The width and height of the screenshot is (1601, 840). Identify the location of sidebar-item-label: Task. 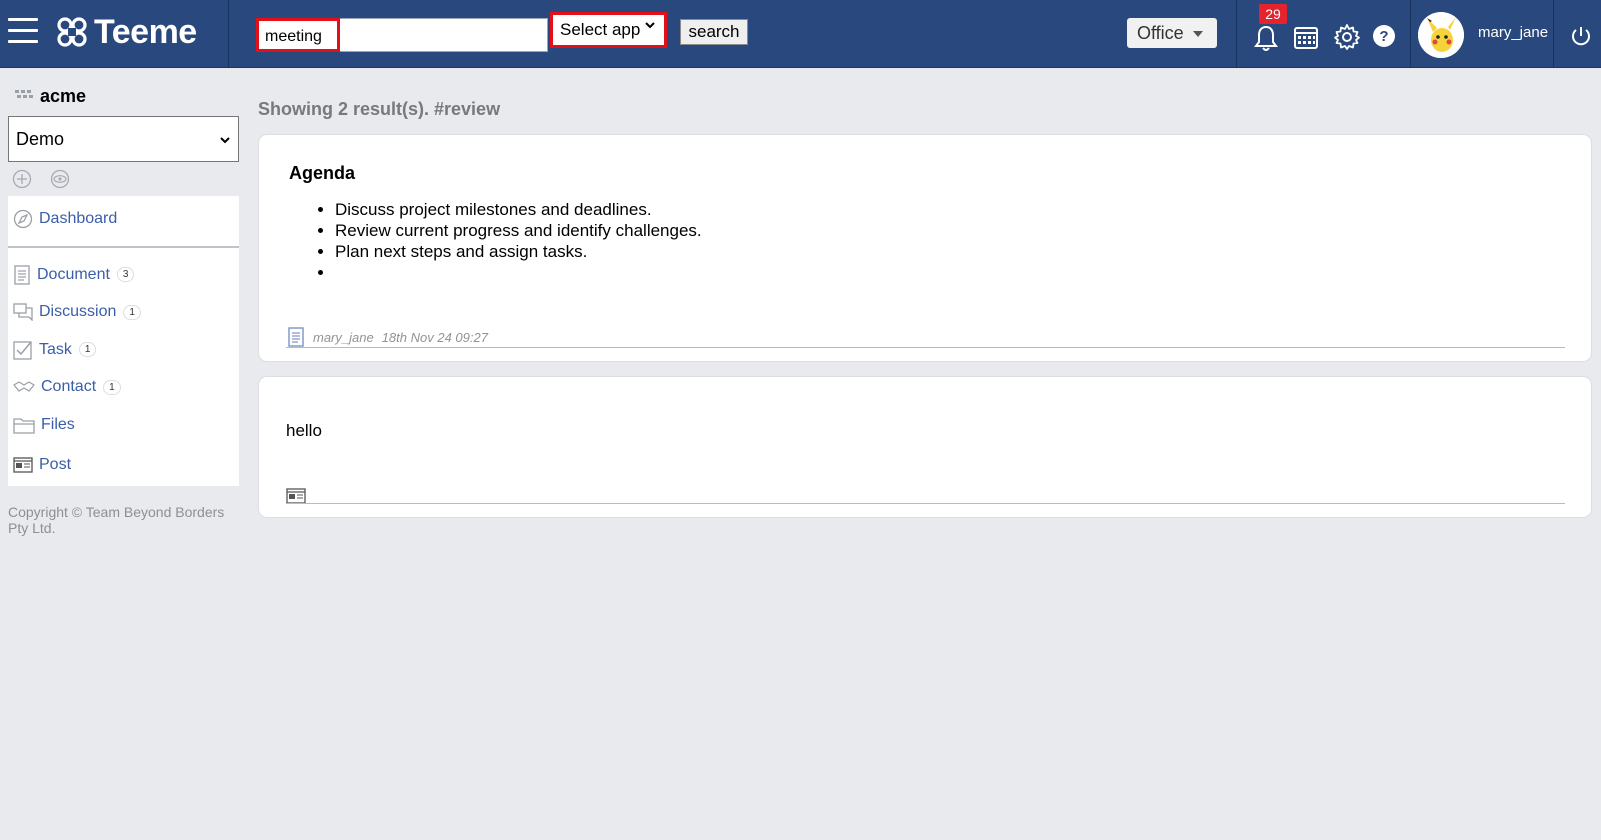
(55, 349).